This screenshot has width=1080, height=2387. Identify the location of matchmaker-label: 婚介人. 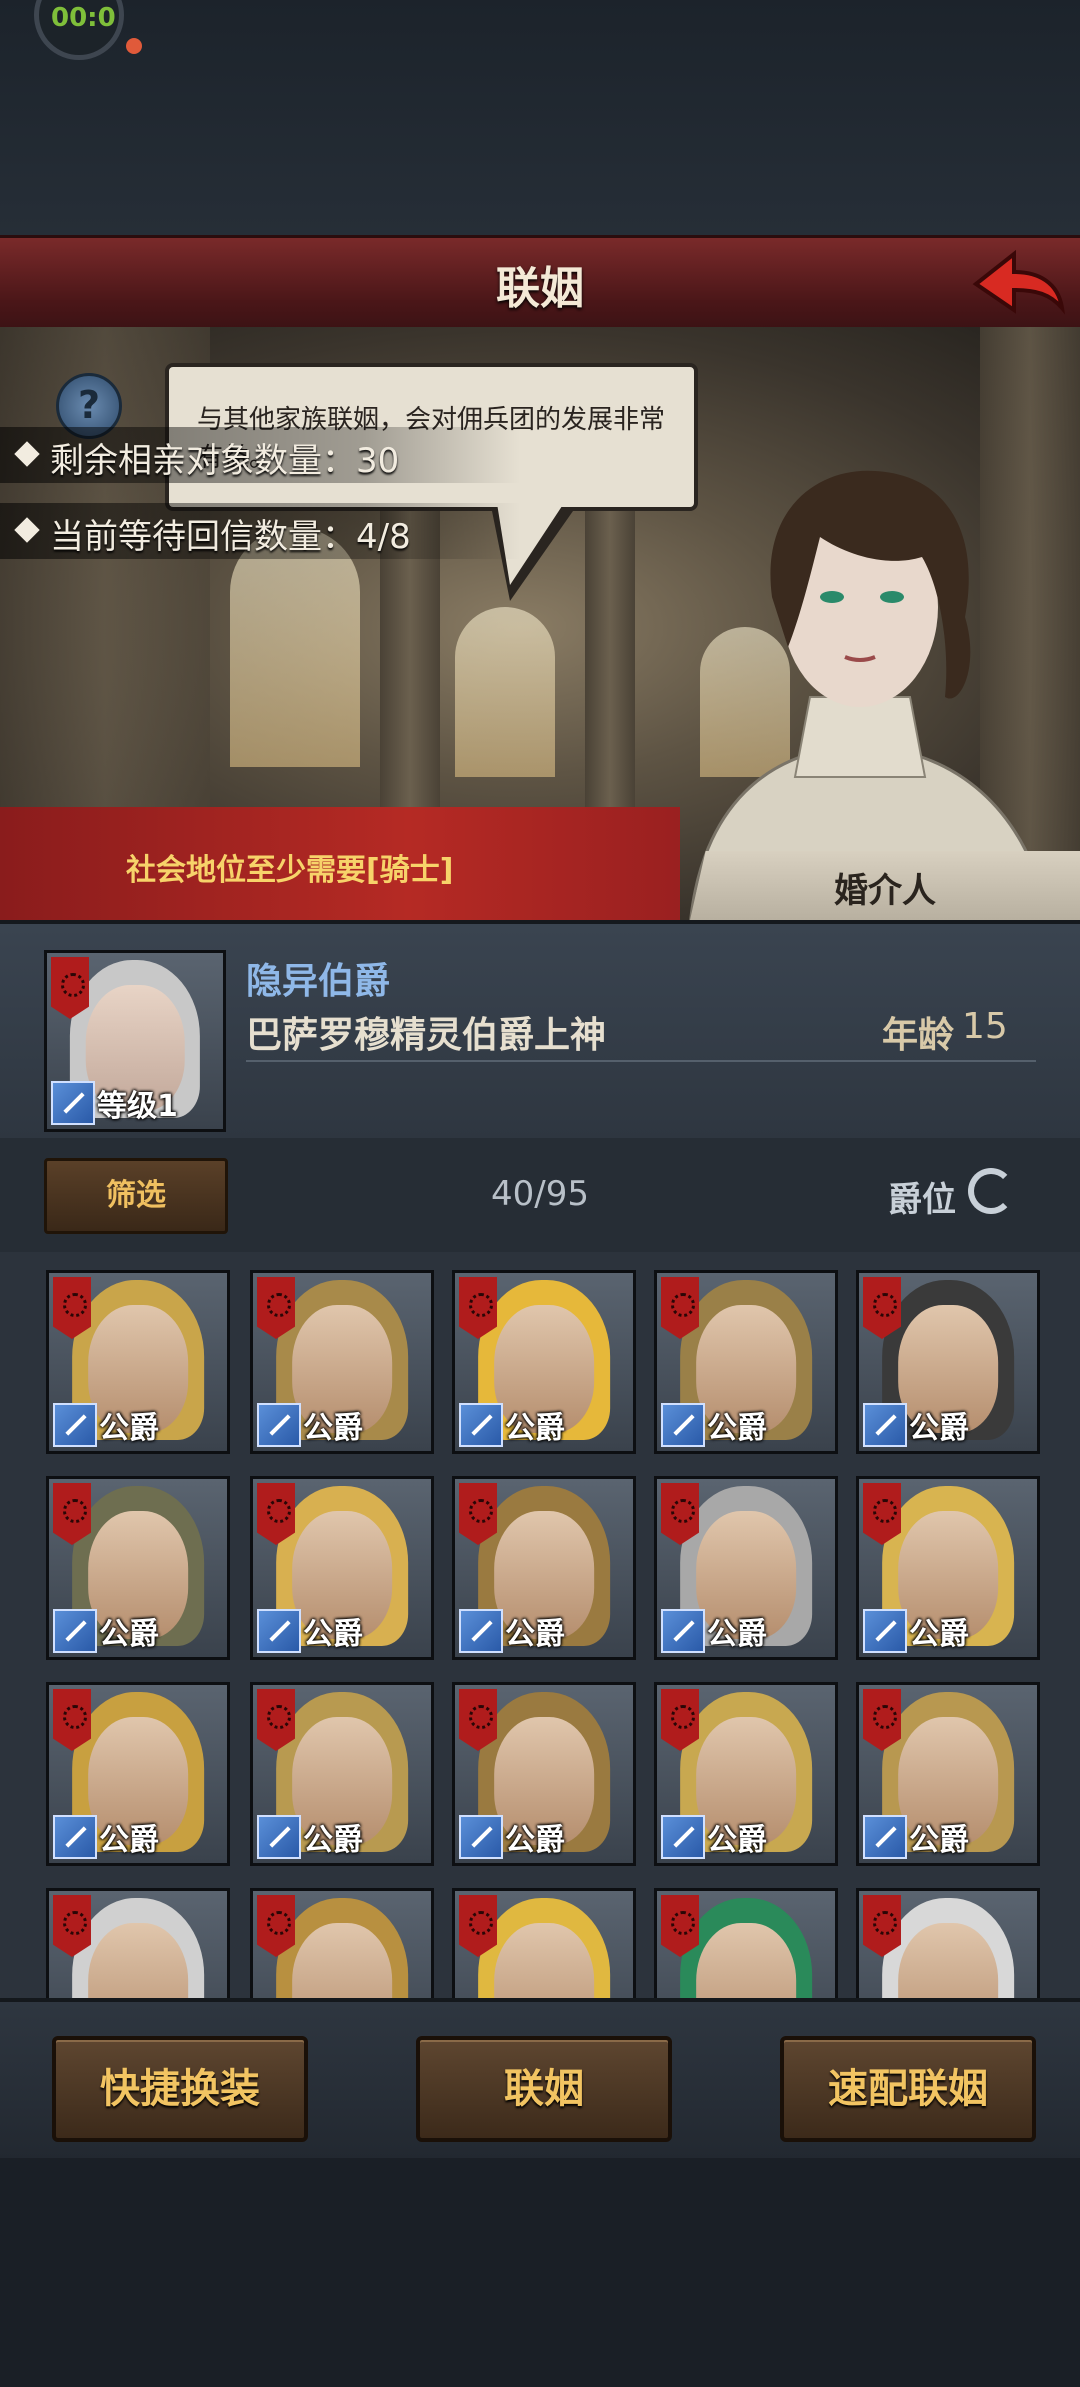
(885, 891).